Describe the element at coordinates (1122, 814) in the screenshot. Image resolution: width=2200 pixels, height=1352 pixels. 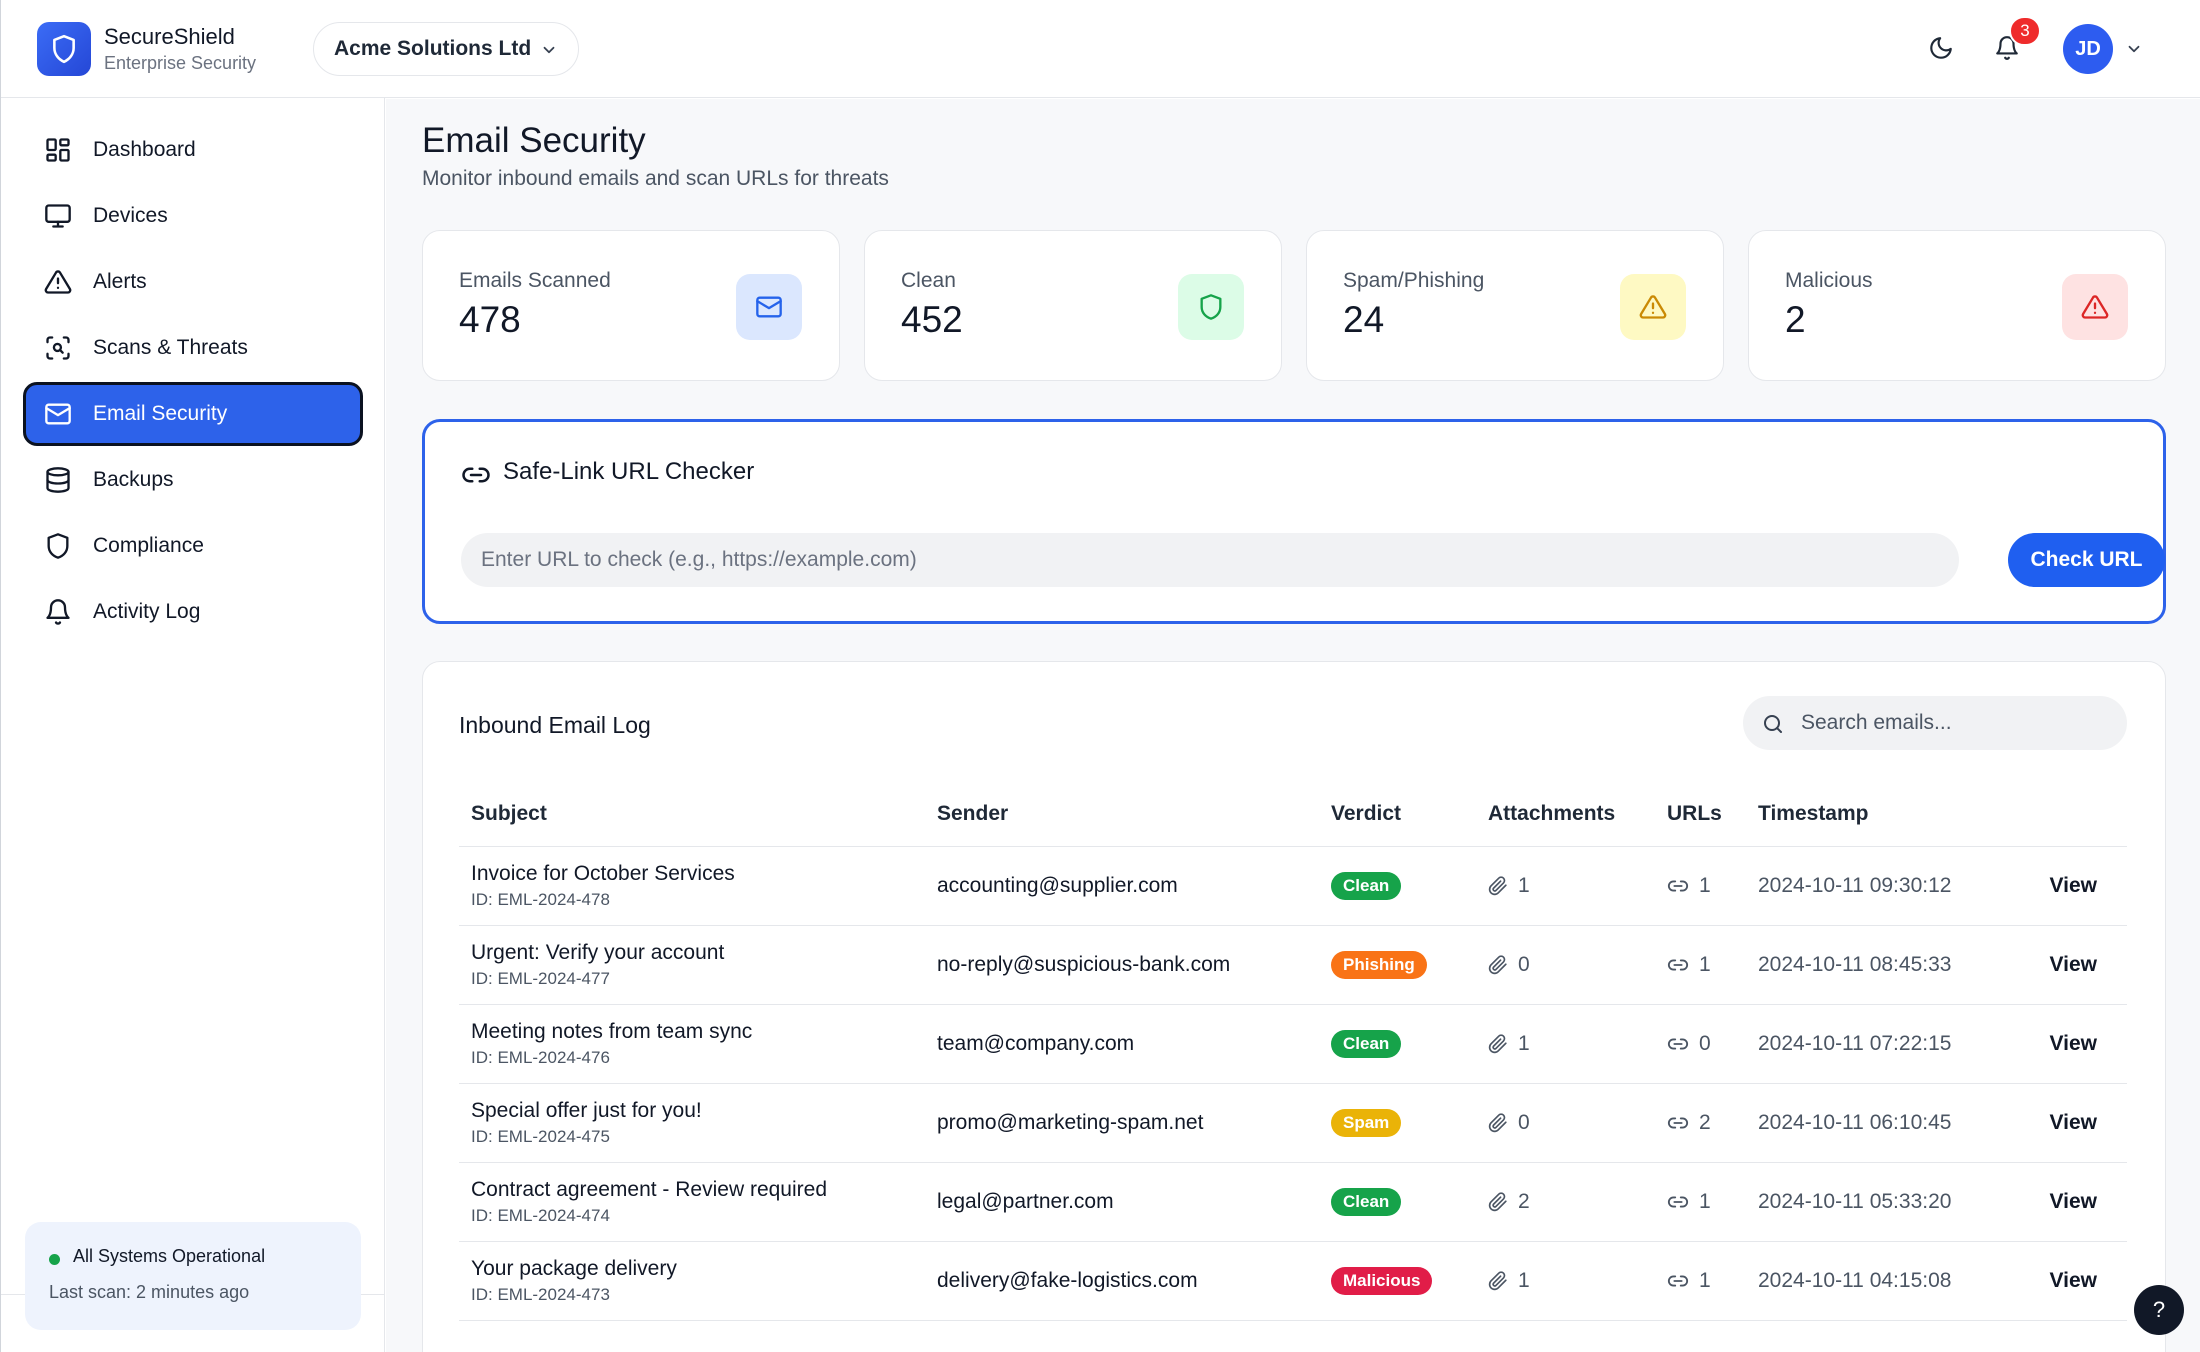
I see `column-header-sender: Sender` at that location.